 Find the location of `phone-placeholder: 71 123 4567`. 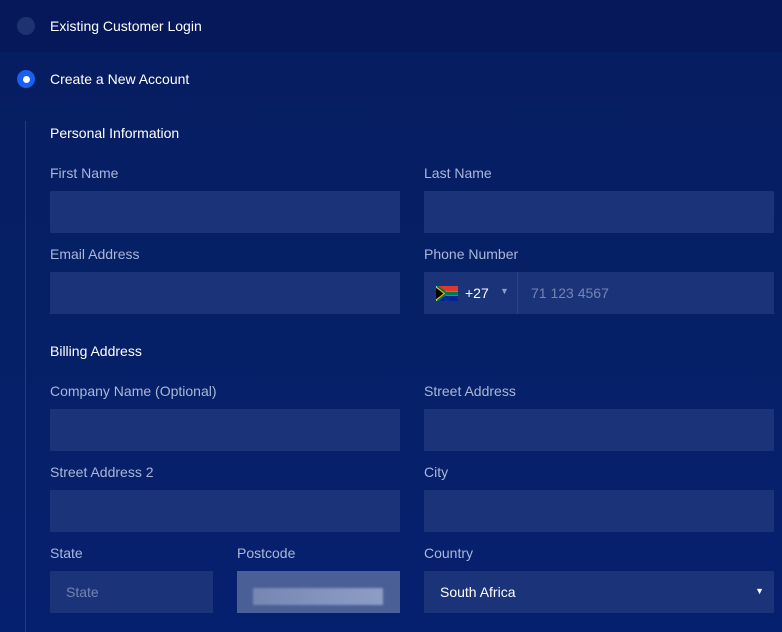

phone-placeholder: 71 123 4567 is located at coordinates (570, 293).